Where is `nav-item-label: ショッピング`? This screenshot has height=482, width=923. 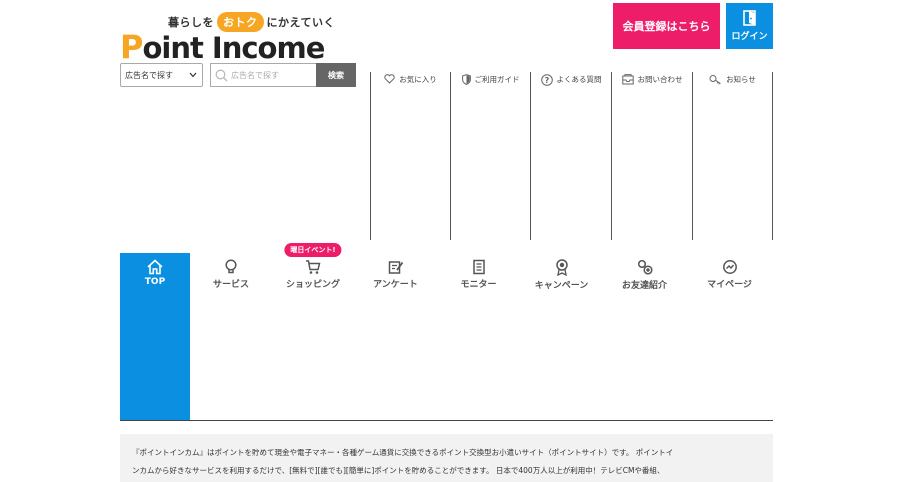
nav-item-label: ショッピング is located at coordinates (312, 285).